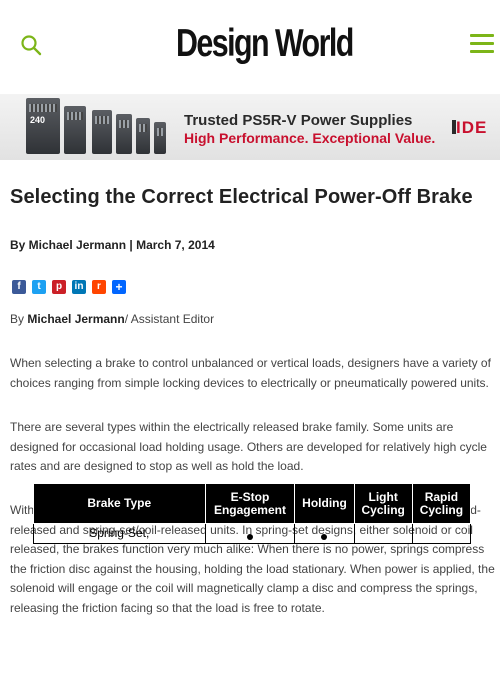 This screenshot has width=500, height=700. I want to click on facebook-icon: f, so click(19, 287).